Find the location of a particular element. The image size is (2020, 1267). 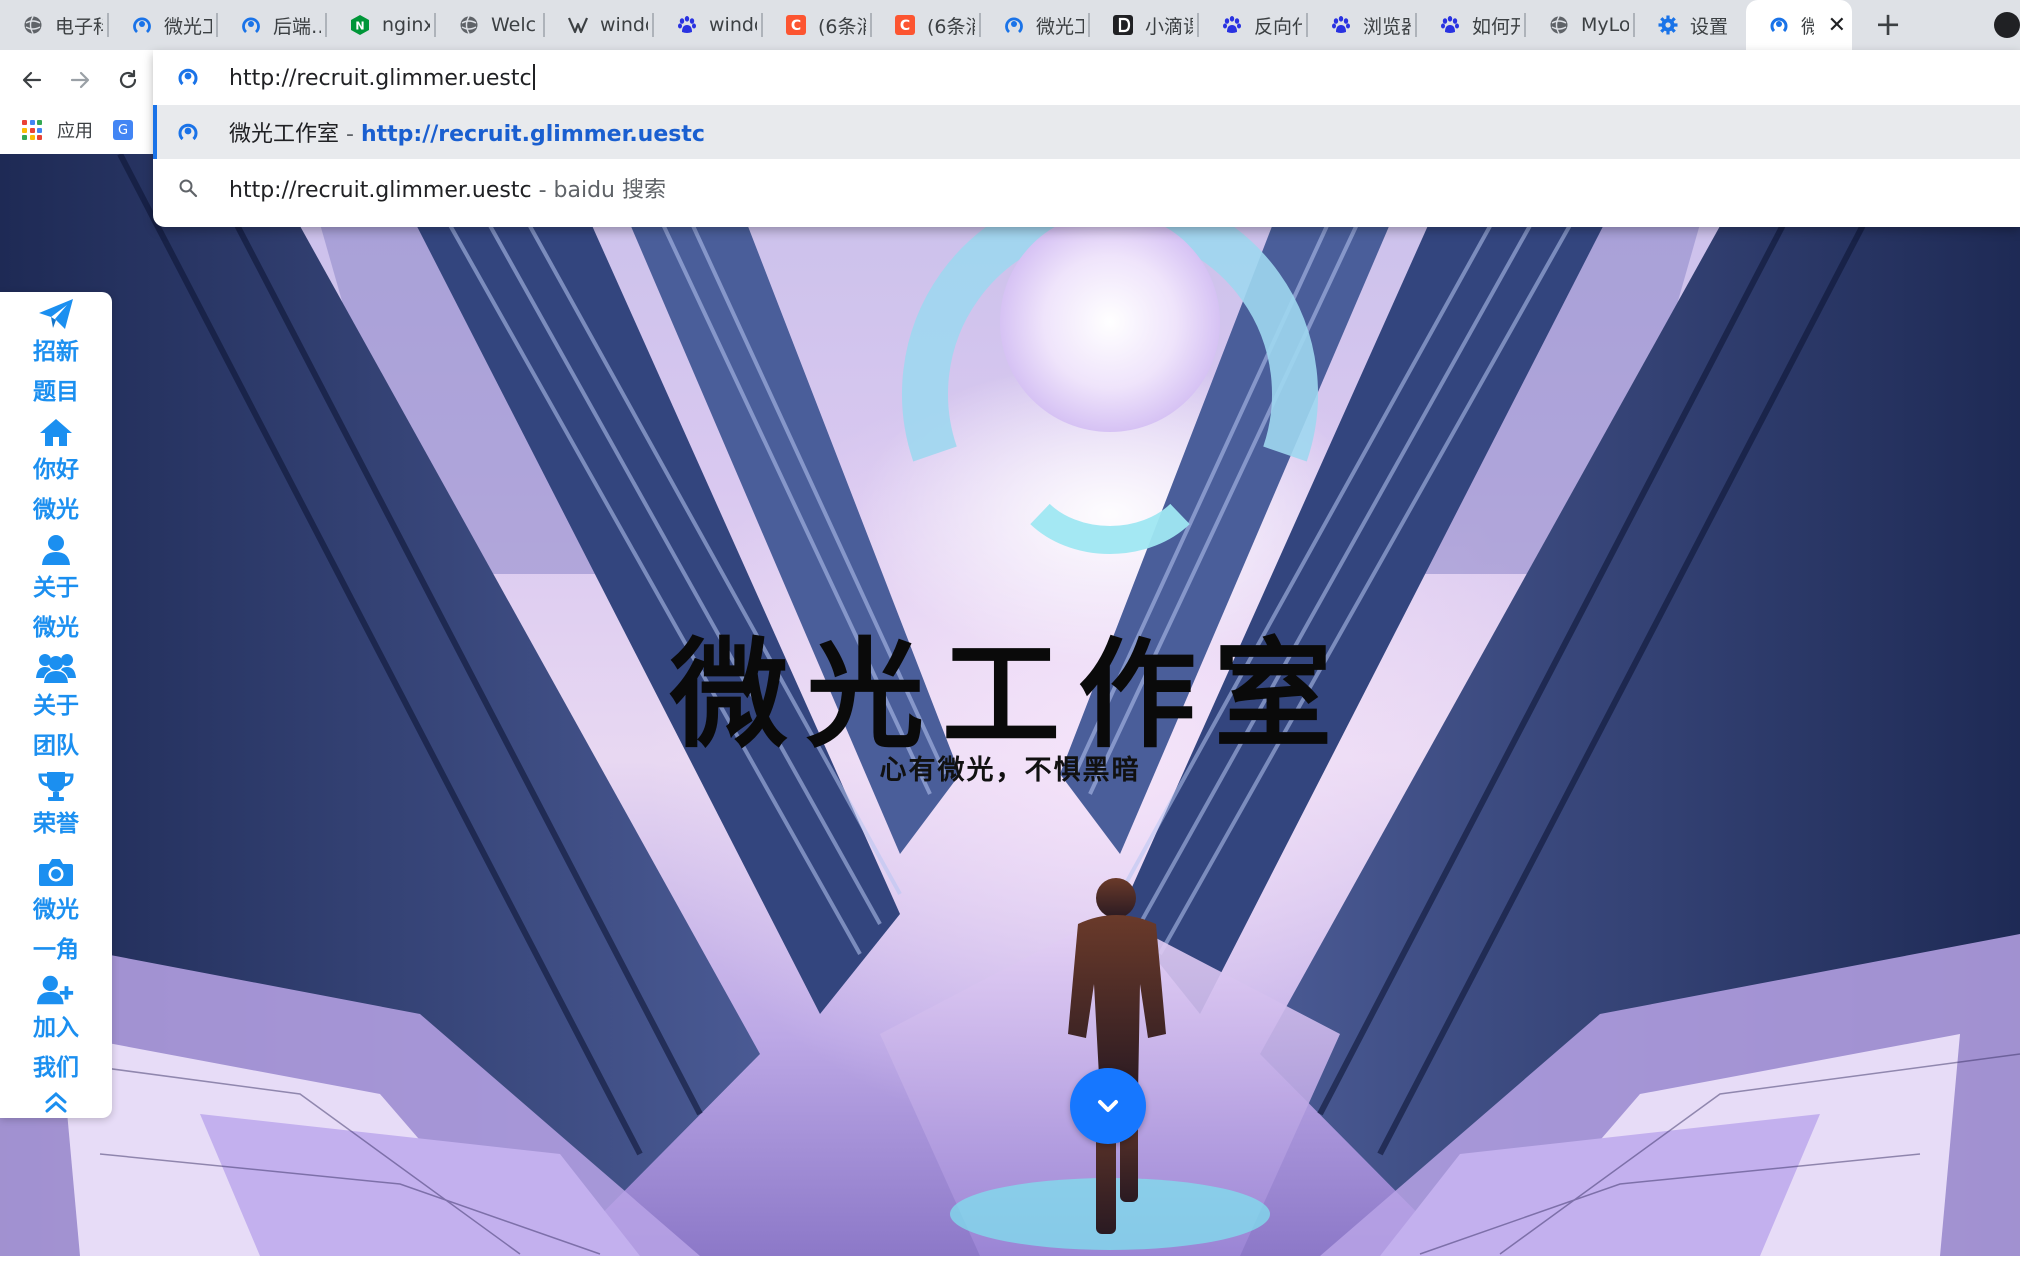

add-user-icon is located at coordinates (56, 990).